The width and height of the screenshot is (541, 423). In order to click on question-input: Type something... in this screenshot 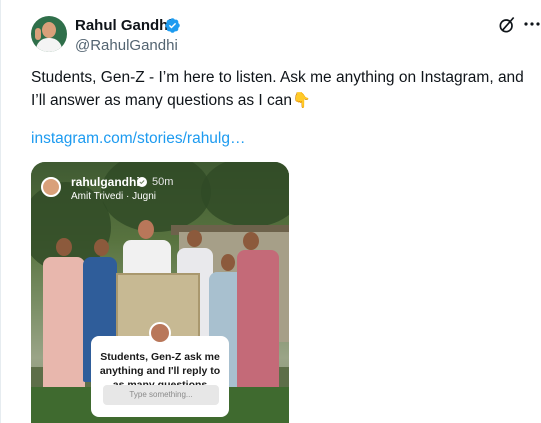, I will do `click(161, 395)`.